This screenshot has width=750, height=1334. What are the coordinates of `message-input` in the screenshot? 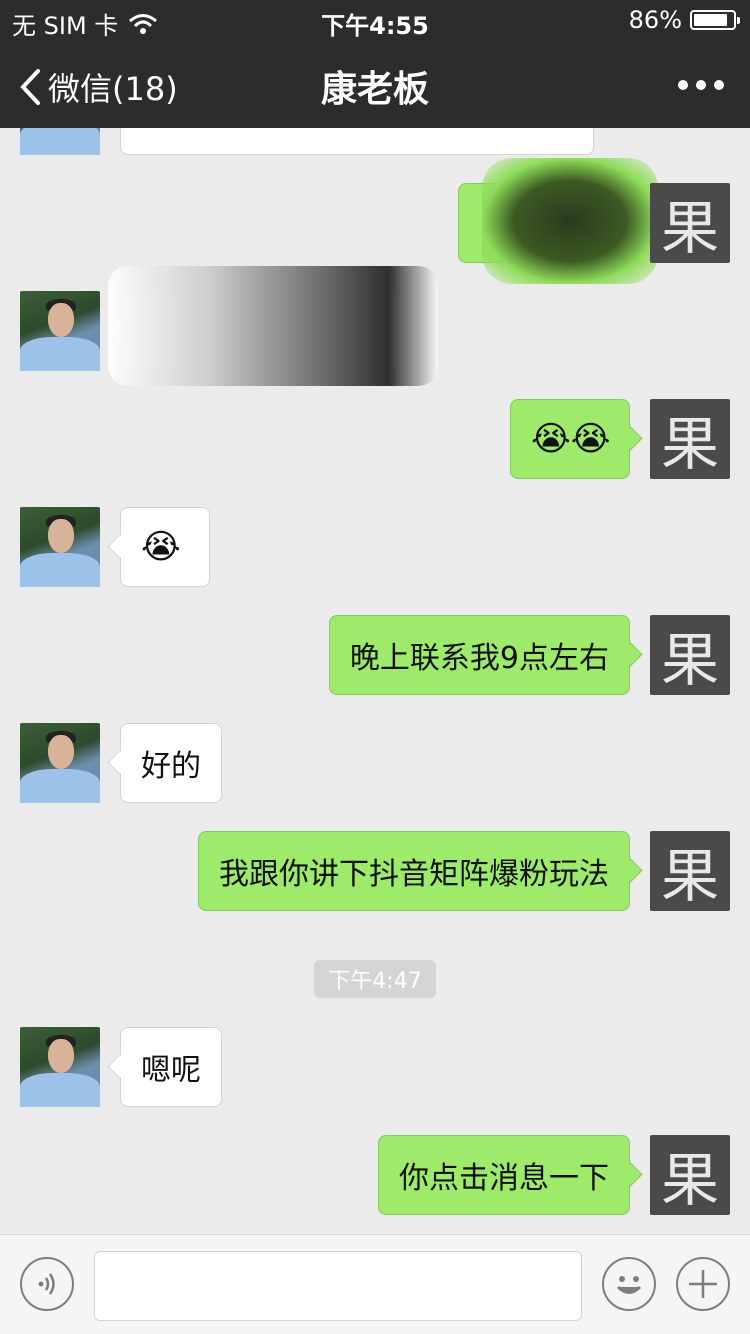 It's located at (338, 1286).